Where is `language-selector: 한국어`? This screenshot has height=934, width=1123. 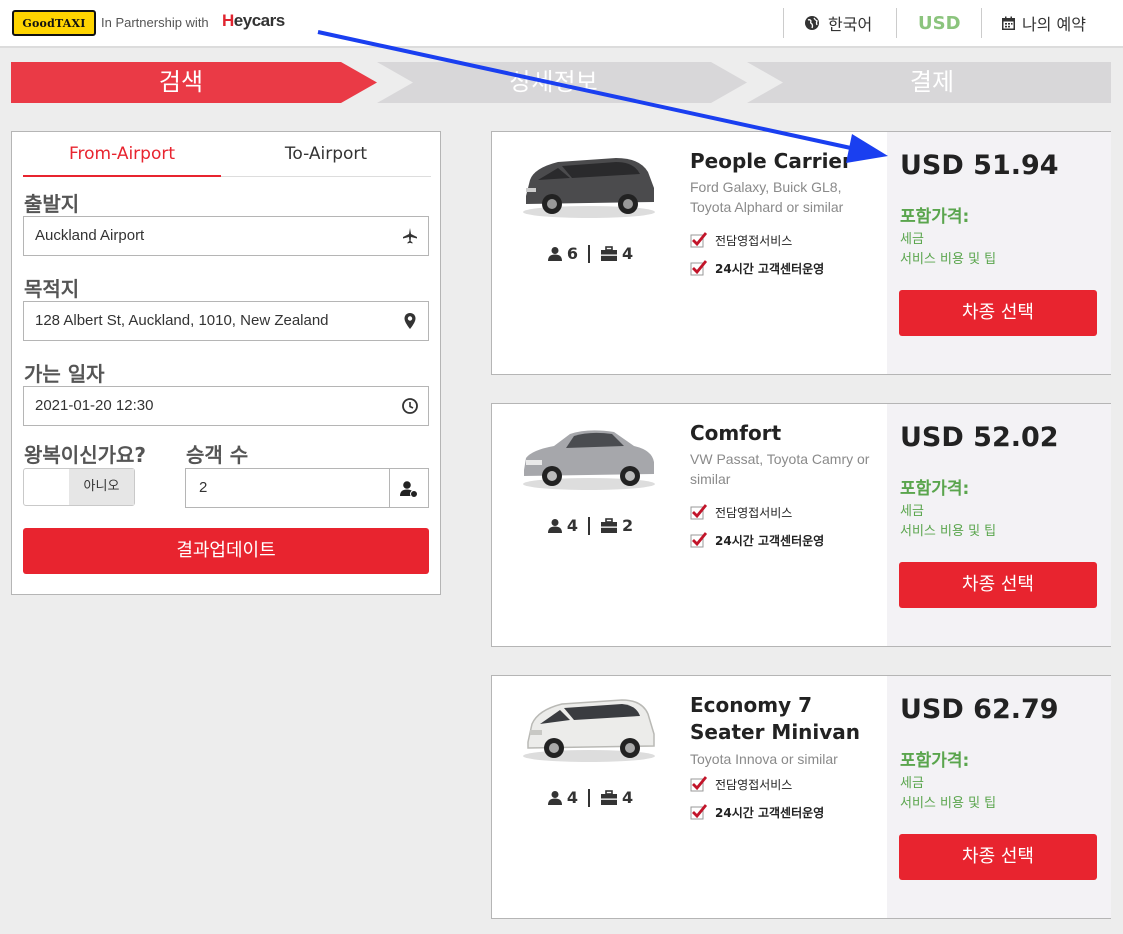 language-selector: 한국어 is located at coordinates (838, 23).